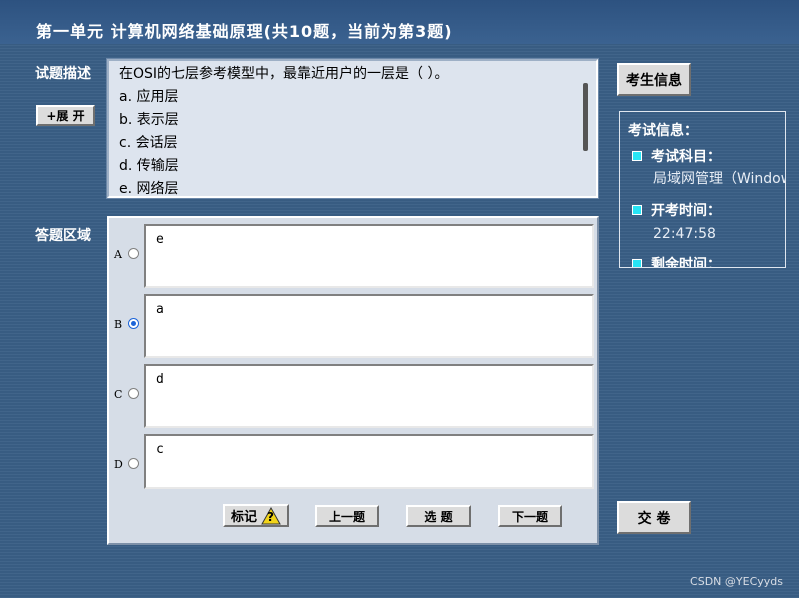 The height and width of the screenshot is (598, 799). Describe the element at coordinates (149, 120) in the screenshot. I see `question-choice: b. 表示层` at that location.